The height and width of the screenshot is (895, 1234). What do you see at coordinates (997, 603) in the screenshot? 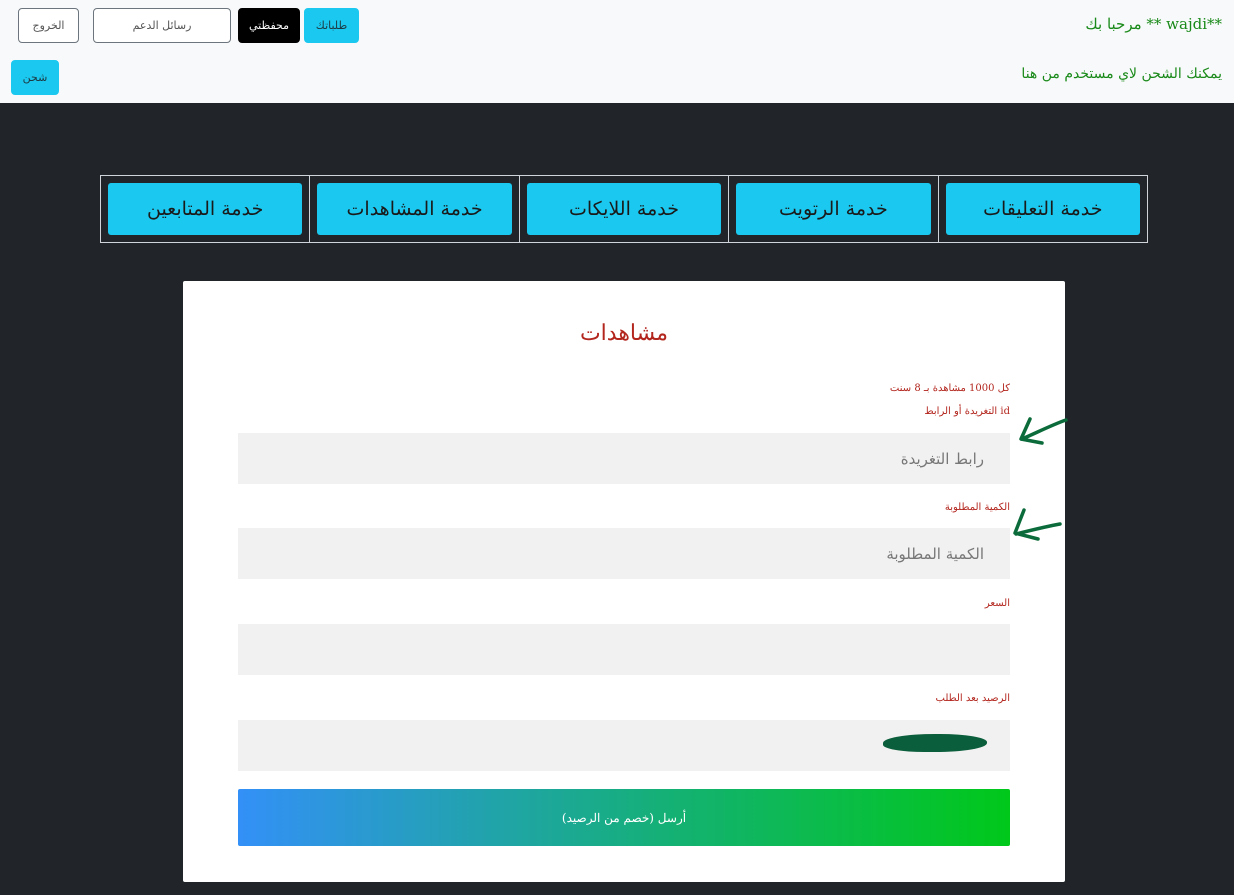
I see `price-label: السعر` at bounding box center [997, 603].